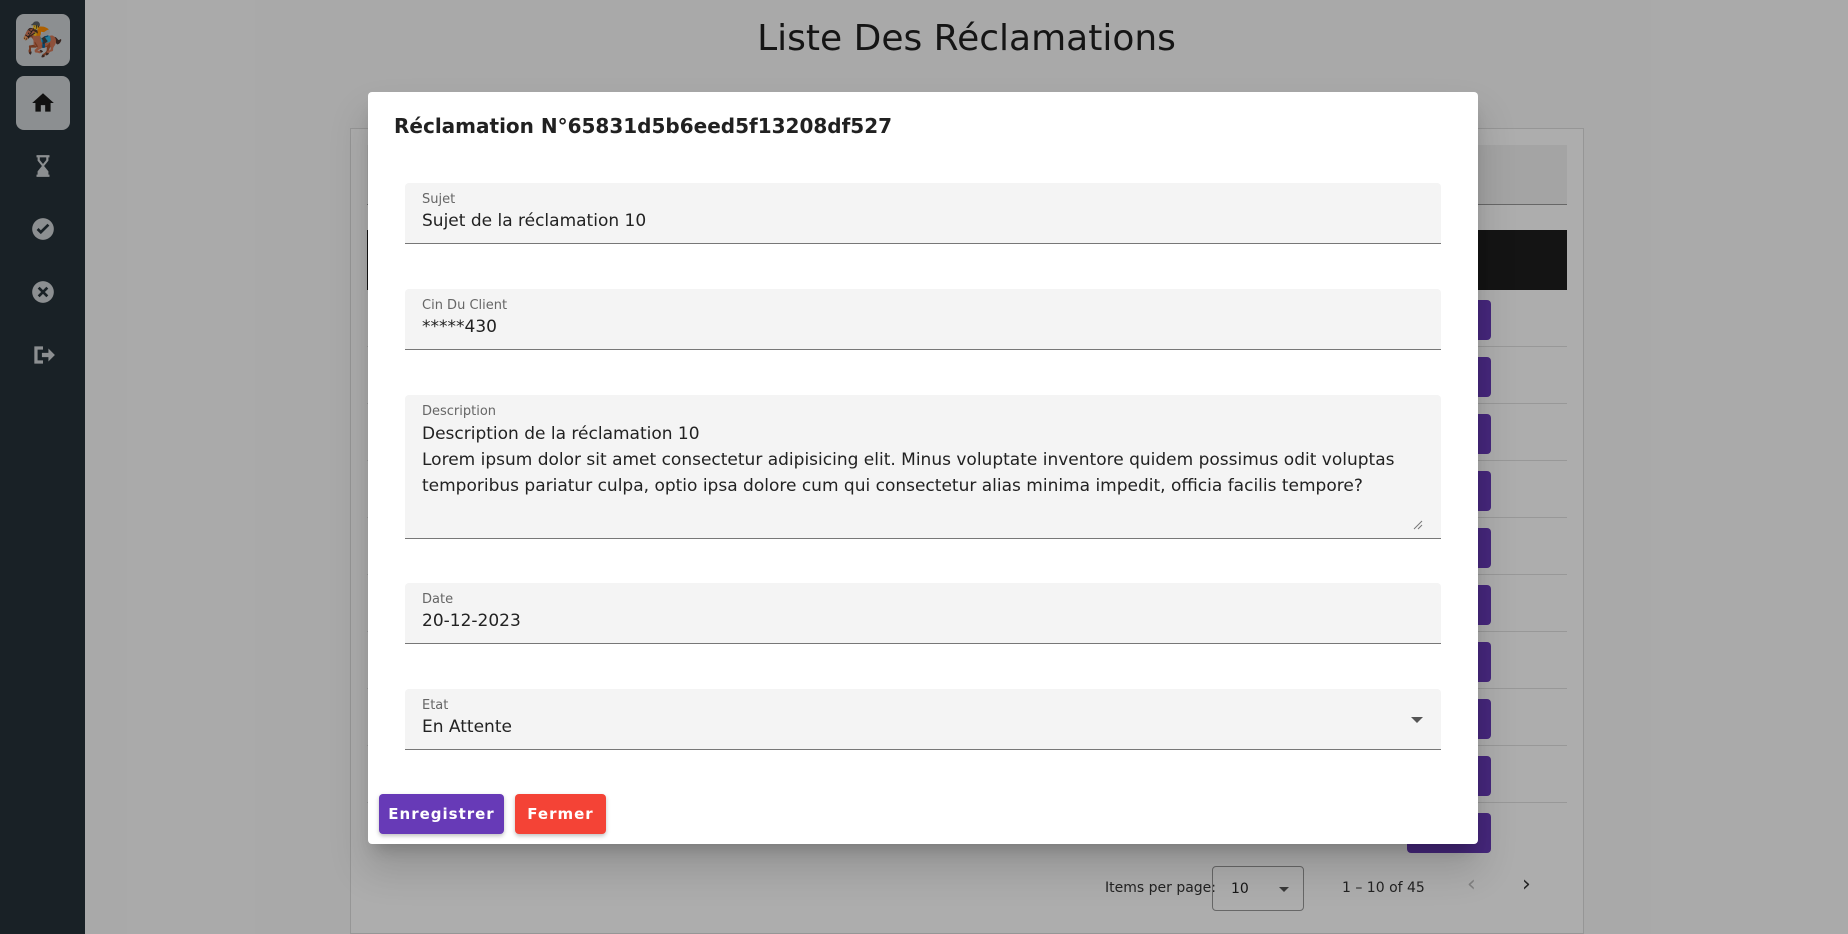  What do you see at coordinates (459, 327) in the screenshot?
I see `cin-input: *****430` at bounding box center [459, 327].